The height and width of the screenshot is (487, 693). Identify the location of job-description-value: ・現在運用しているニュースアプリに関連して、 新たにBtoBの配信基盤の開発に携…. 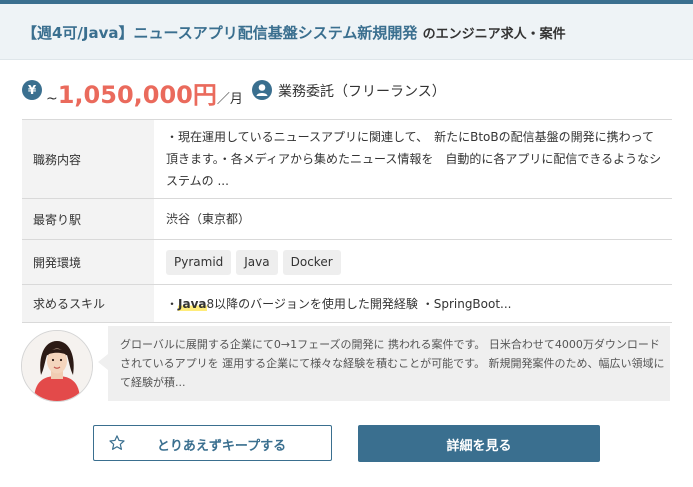
(413, 159).